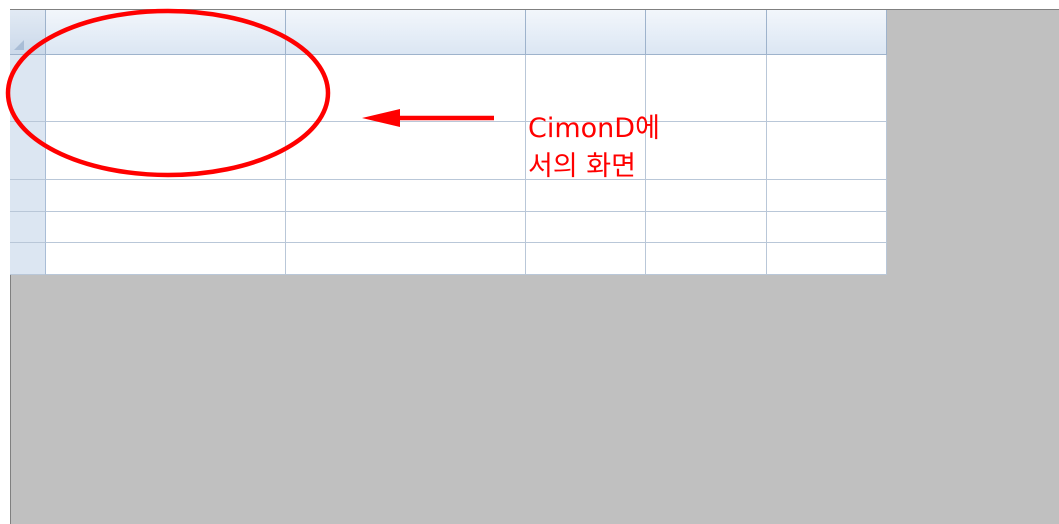 Image resolution: width=1059 pixels, height=524 pixels. What do you see at coordinates (582, 166) in the screenshot?
I see `annotation-line-2: 서의 화면` at bounding box center [582, 166].